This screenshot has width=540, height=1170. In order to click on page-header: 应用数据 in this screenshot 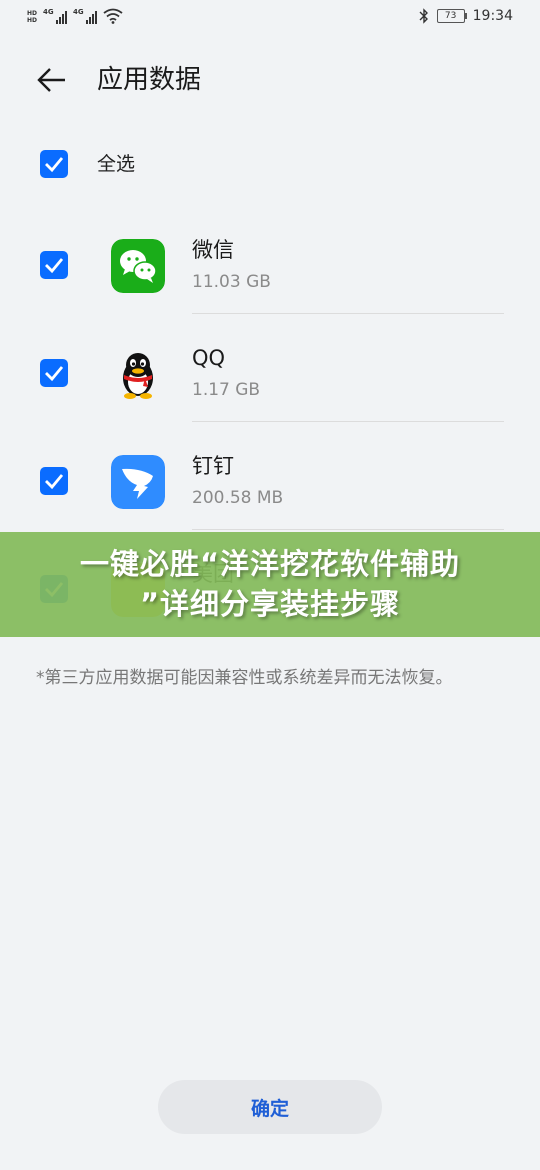, I will do `click(270, 80)`.